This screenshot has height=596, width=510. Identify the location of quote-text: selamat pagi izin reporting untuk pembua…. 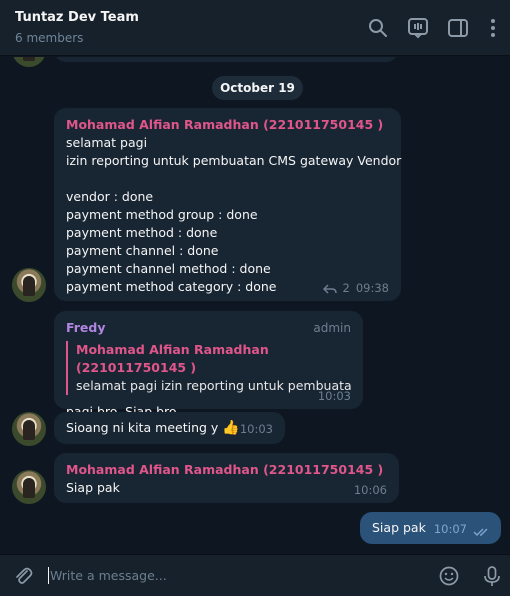
(213, 385).